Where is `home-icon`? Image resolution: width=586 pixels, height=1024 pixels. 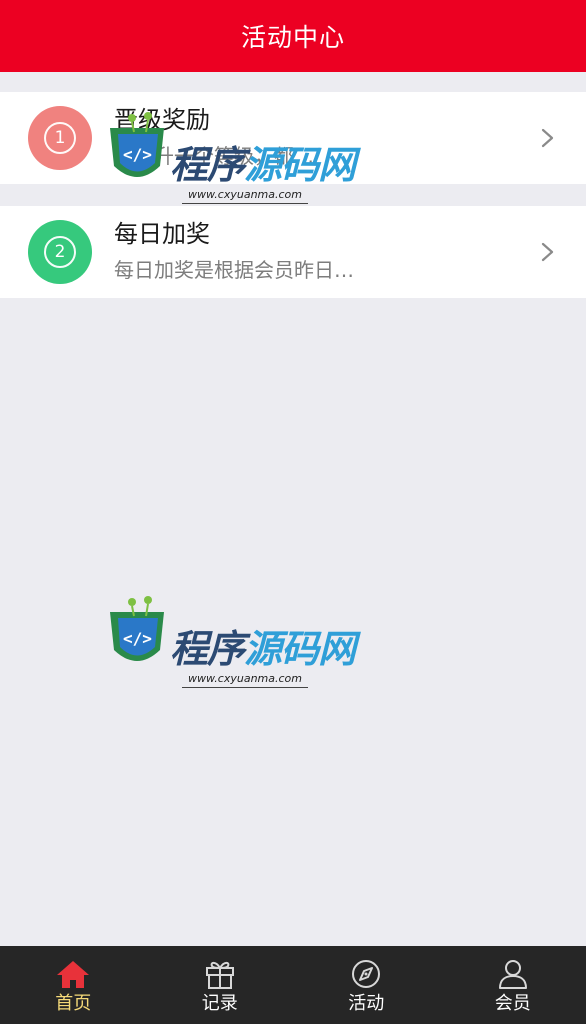
home-icon is located at coordinates (73, 974).